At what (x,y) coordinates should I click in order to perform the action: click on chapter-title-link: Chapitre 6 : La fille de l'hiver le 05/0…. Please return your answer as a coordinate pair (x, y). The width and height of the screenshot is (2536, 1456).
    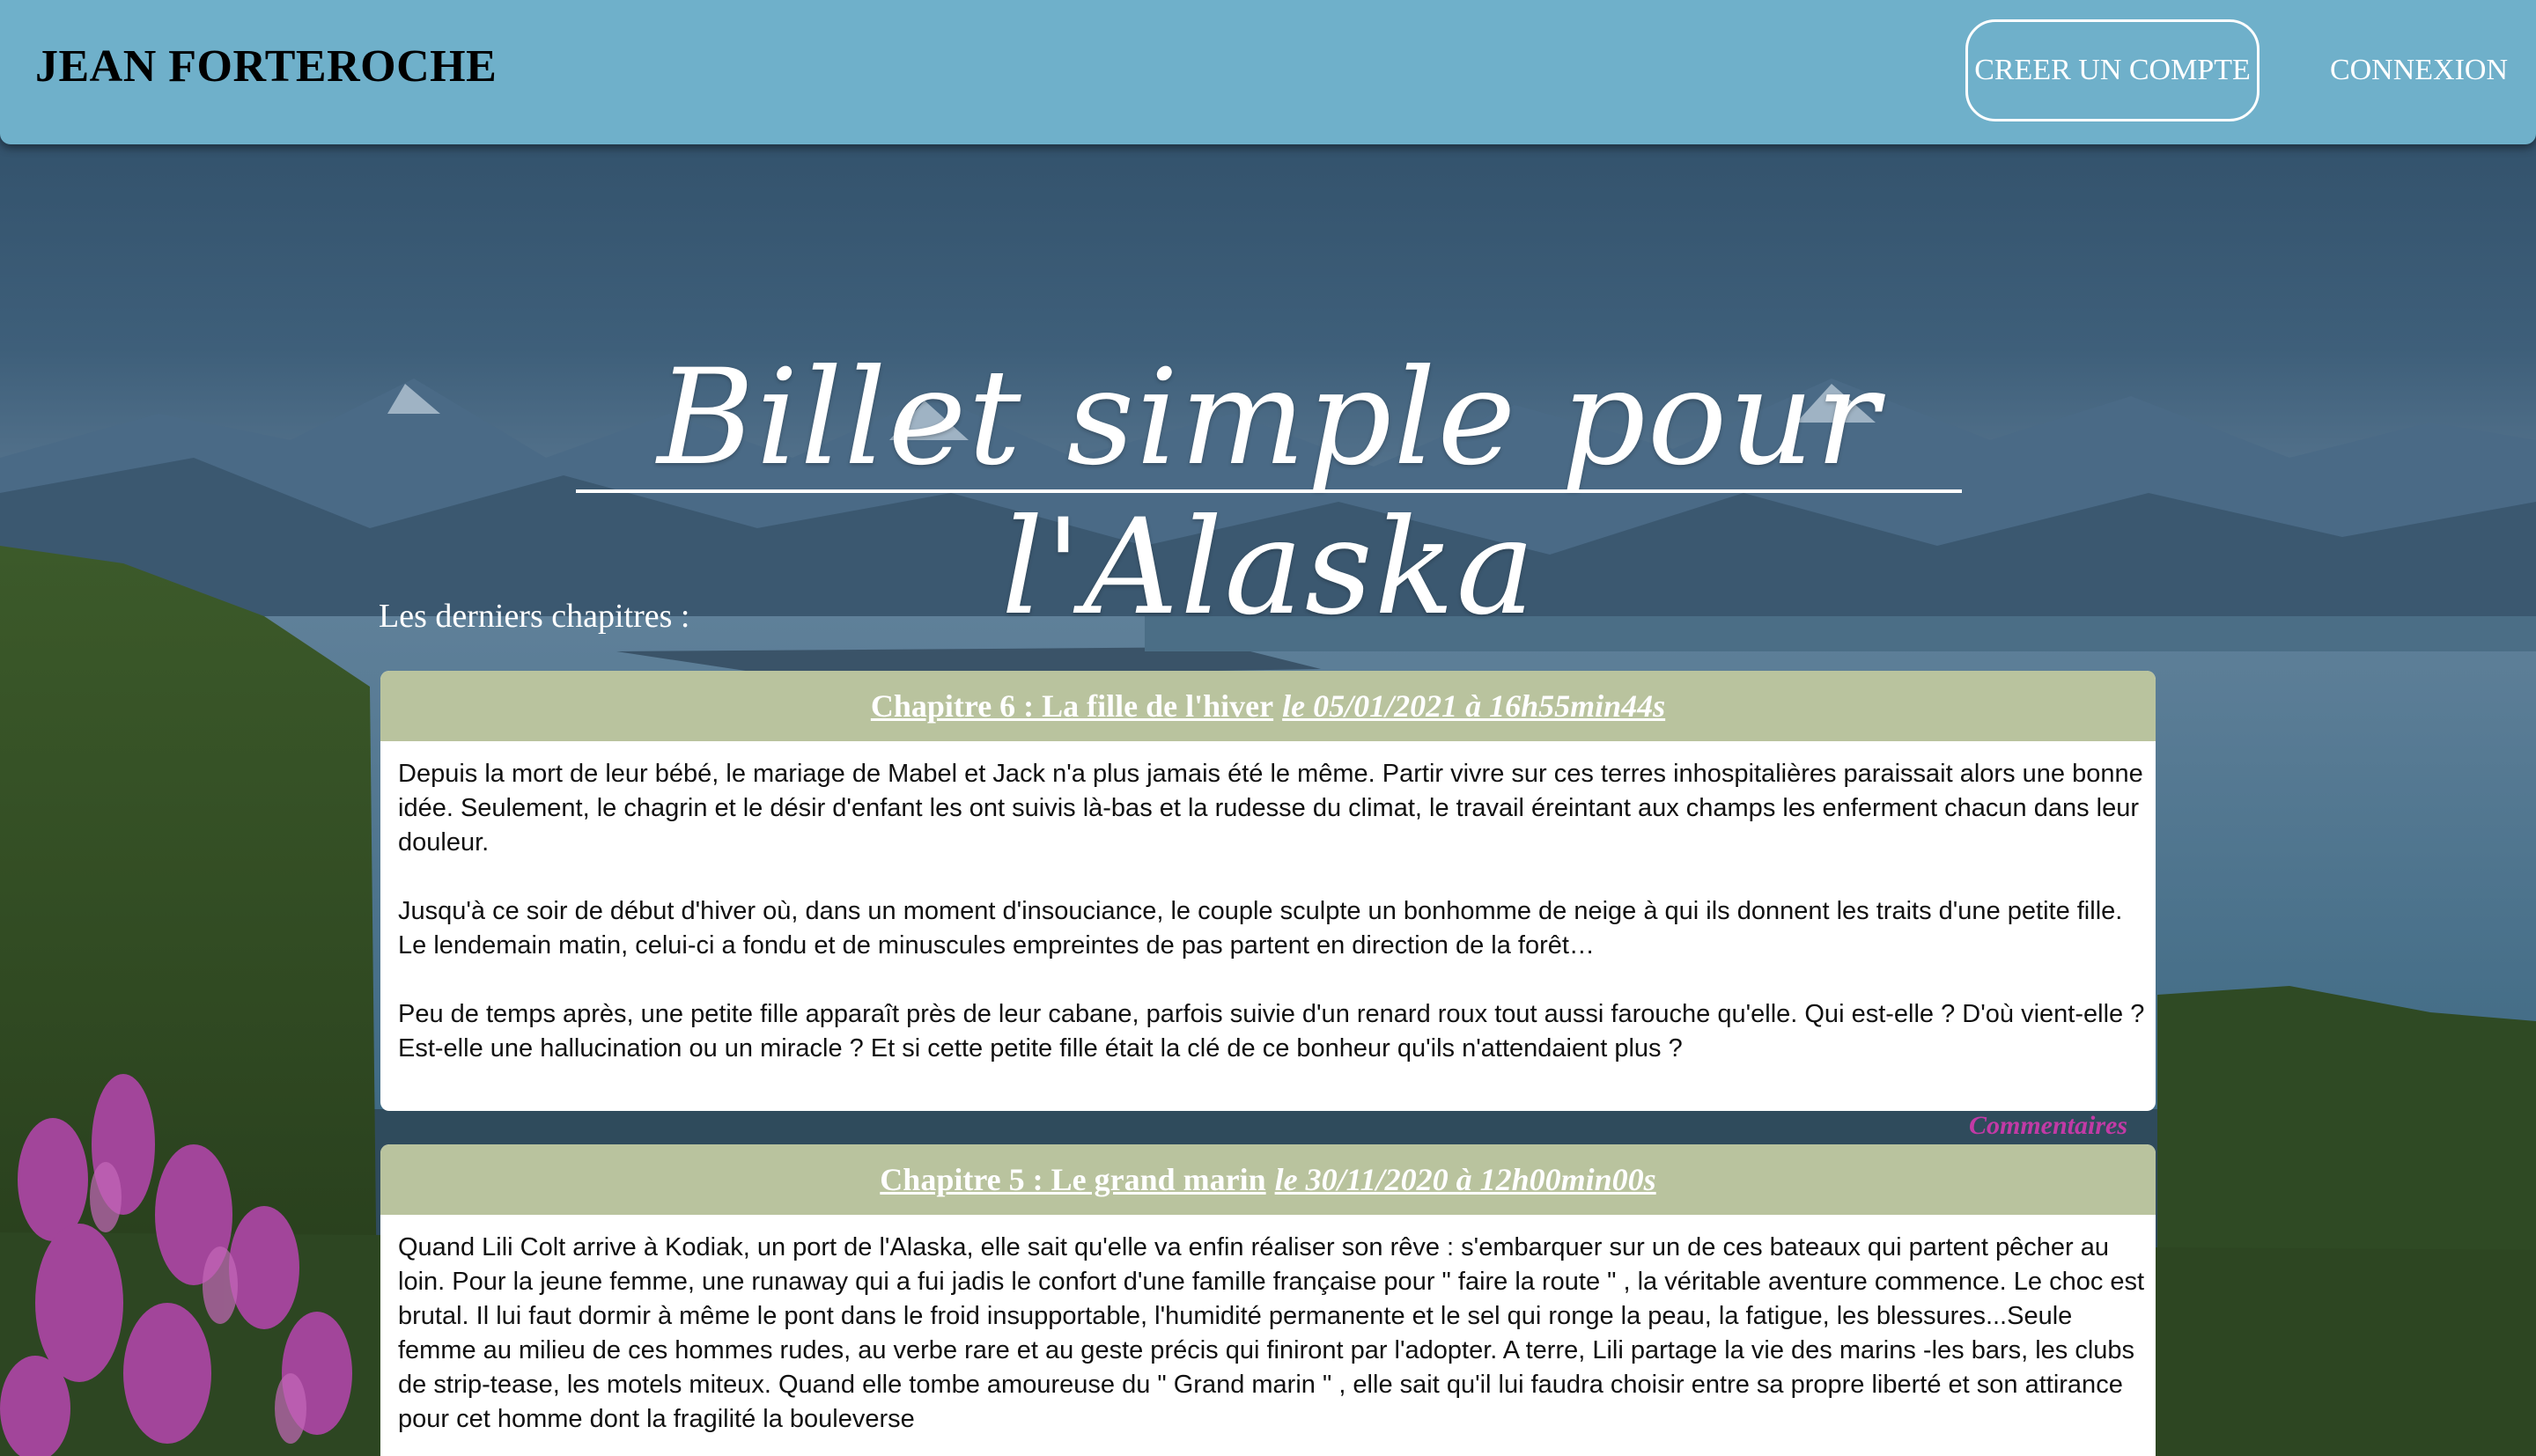
    Looking at the image, I should click on (1268, 706).